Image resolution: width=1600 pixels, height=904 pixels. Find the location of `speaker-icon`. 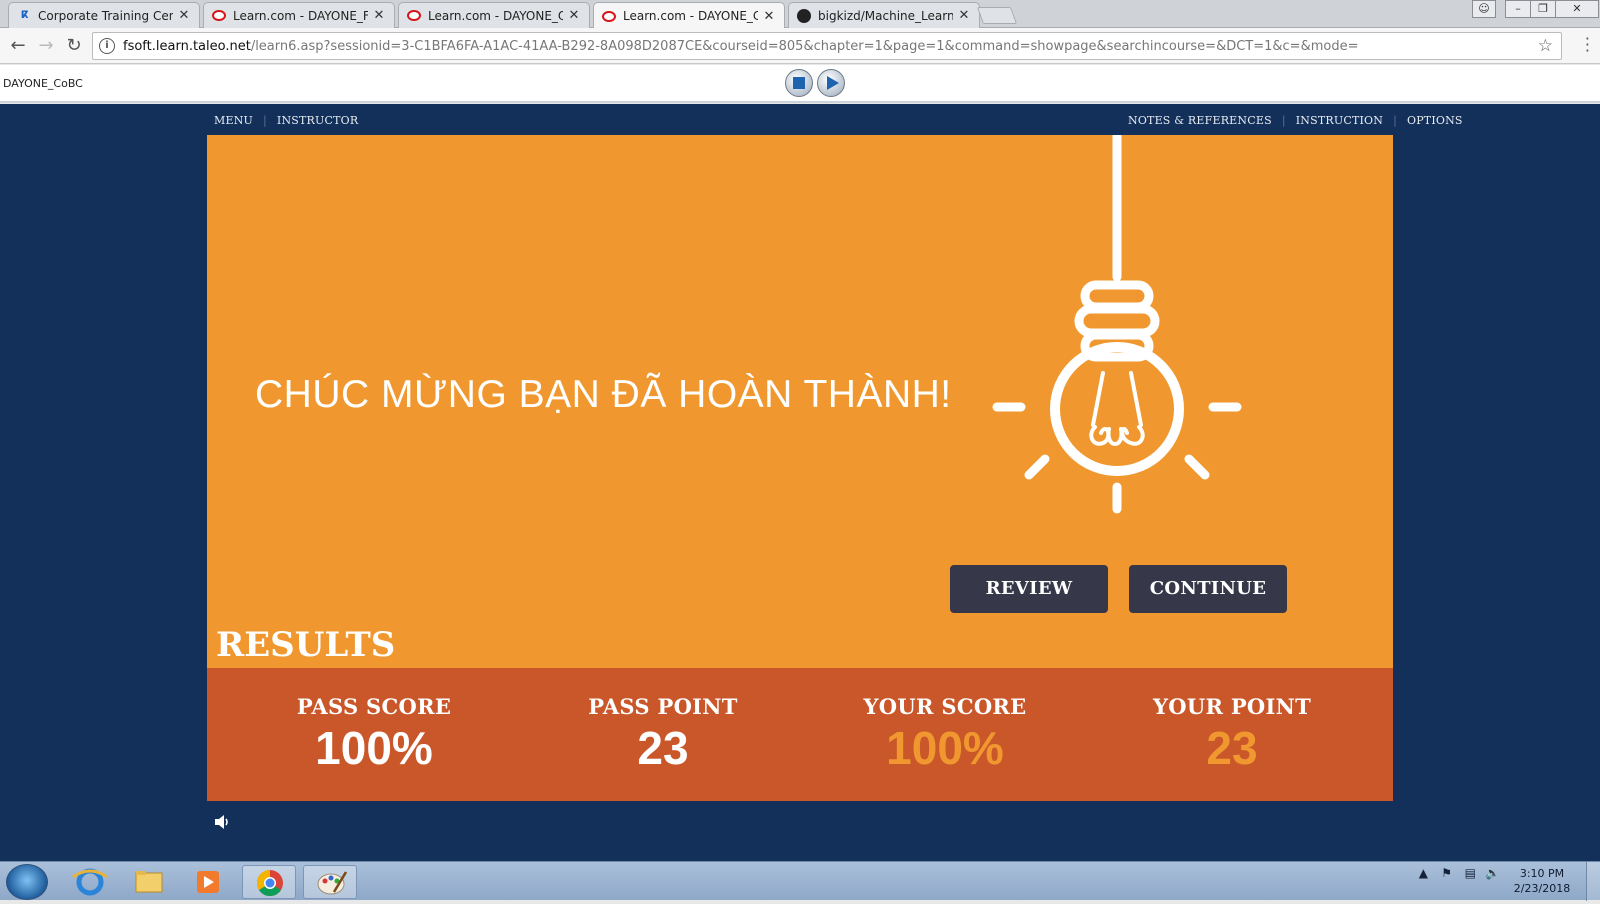

speaker-icon is located at coordinates (223, 822).